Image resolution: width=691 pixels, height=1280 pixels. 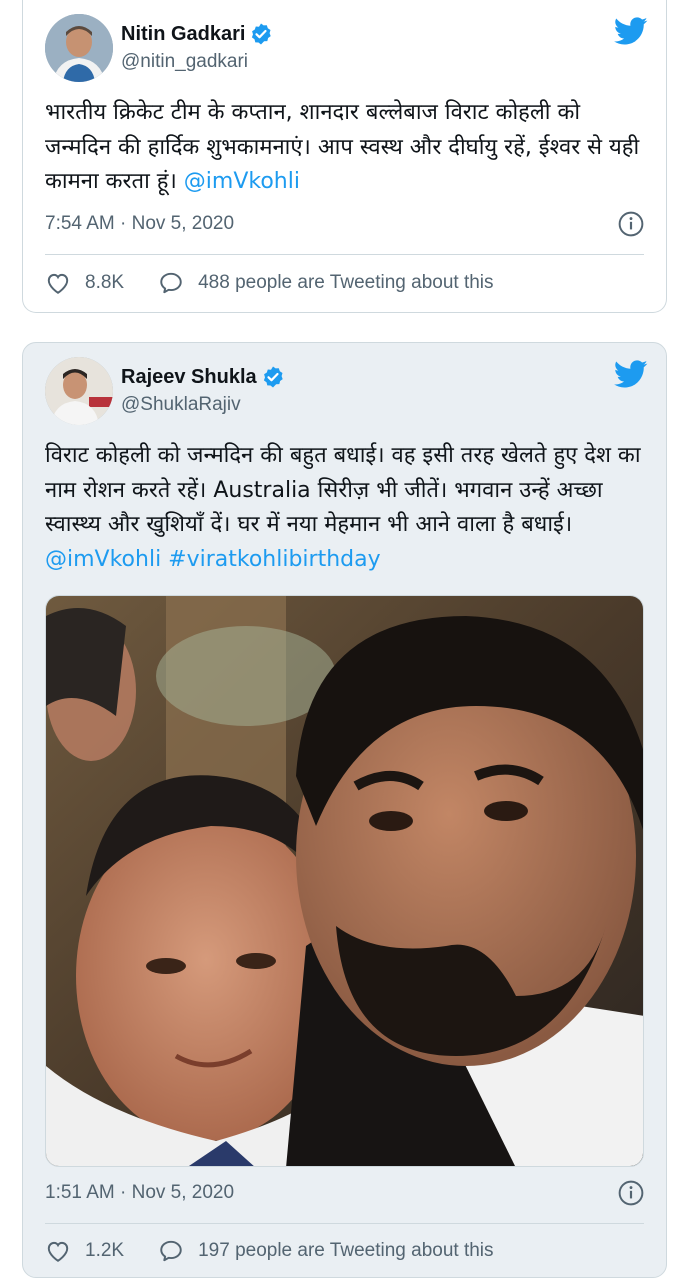 What do you see at coordinates (104, 283) in the screenshot?
I see `like-count: 8.8K` at bounding box center [104, 283].